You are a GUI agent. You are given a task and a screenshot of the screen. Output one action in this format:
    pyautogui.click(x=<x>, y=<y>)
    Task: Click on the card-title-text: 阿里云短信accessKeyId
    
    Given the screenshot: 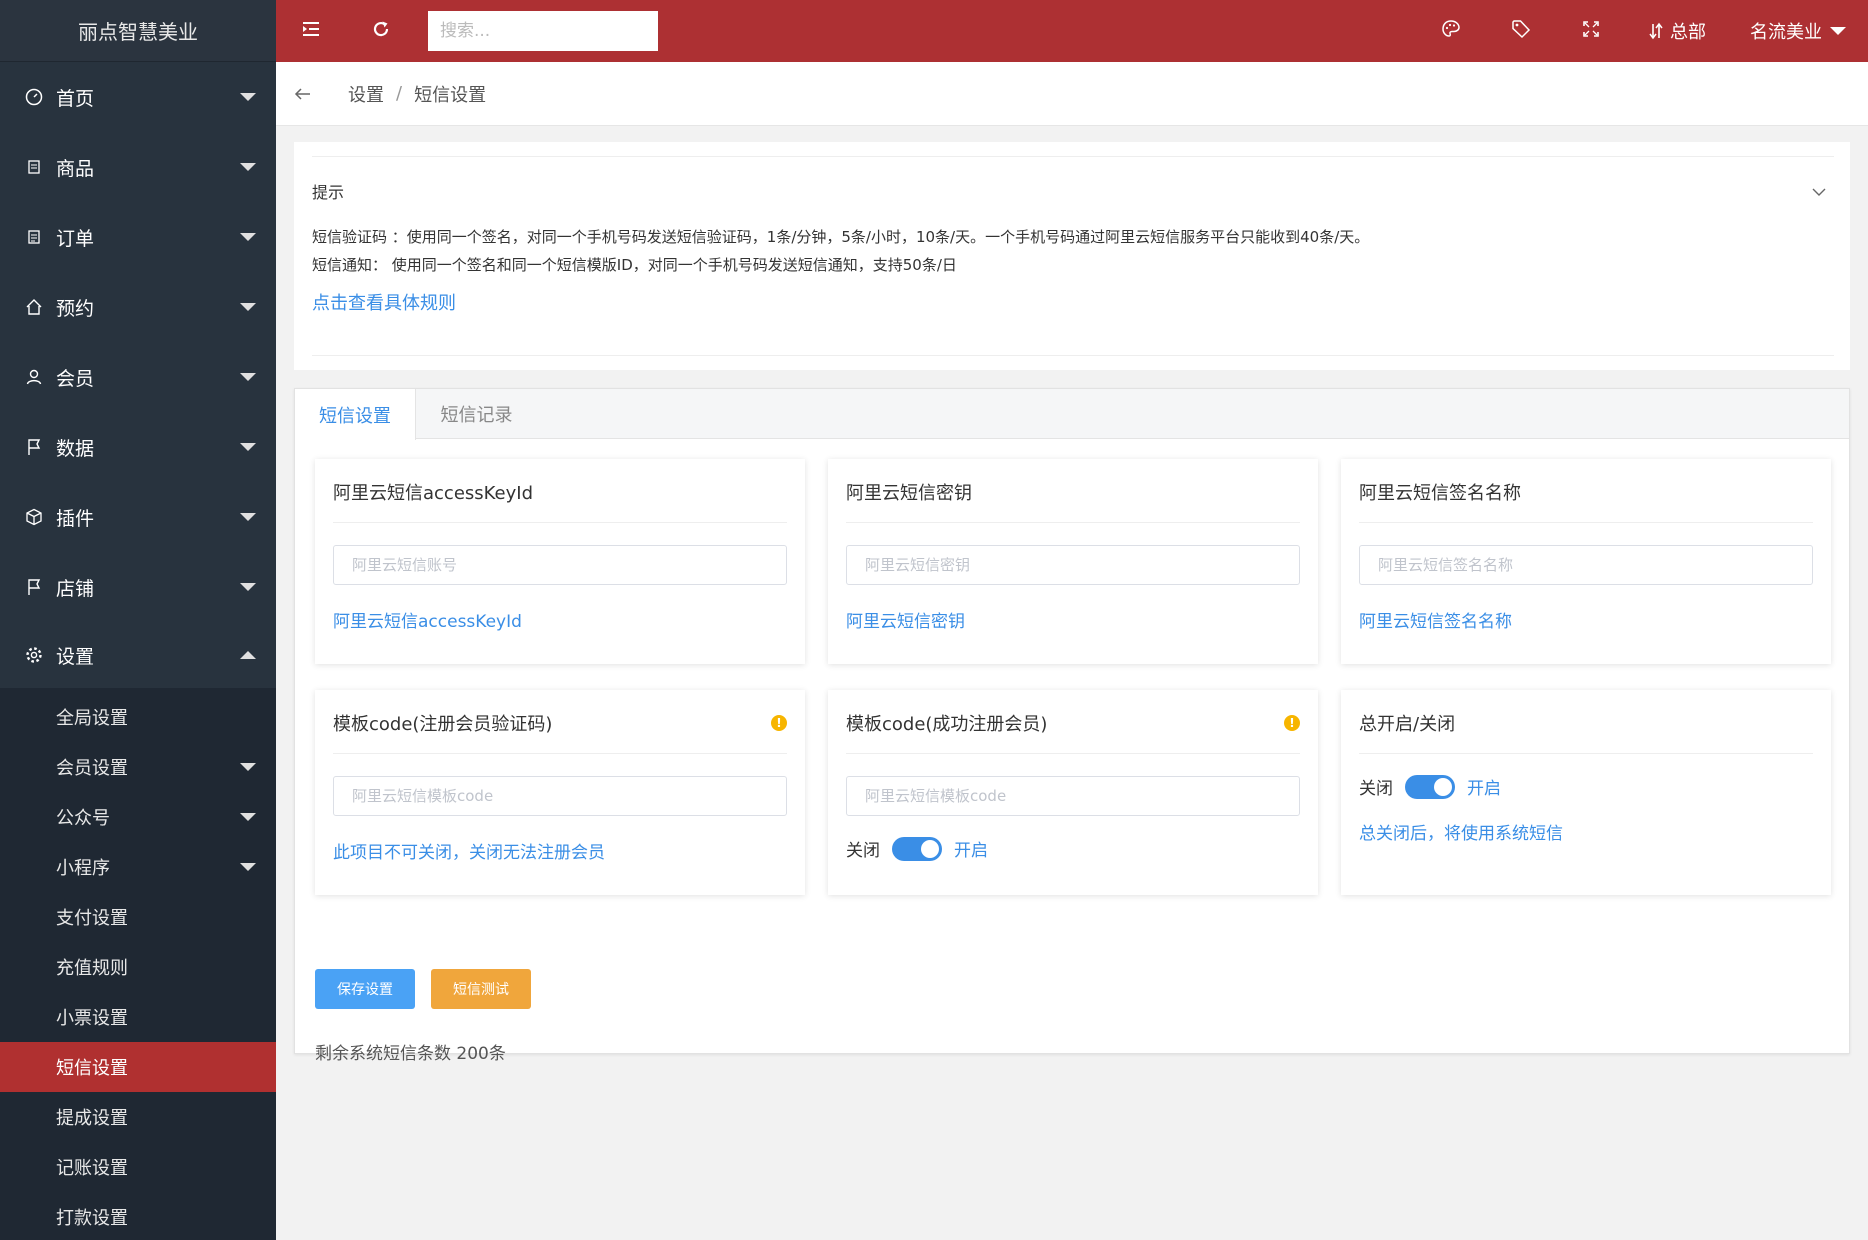 What is the action you would take?
    pyautogui.click(x=433, y=493)
    